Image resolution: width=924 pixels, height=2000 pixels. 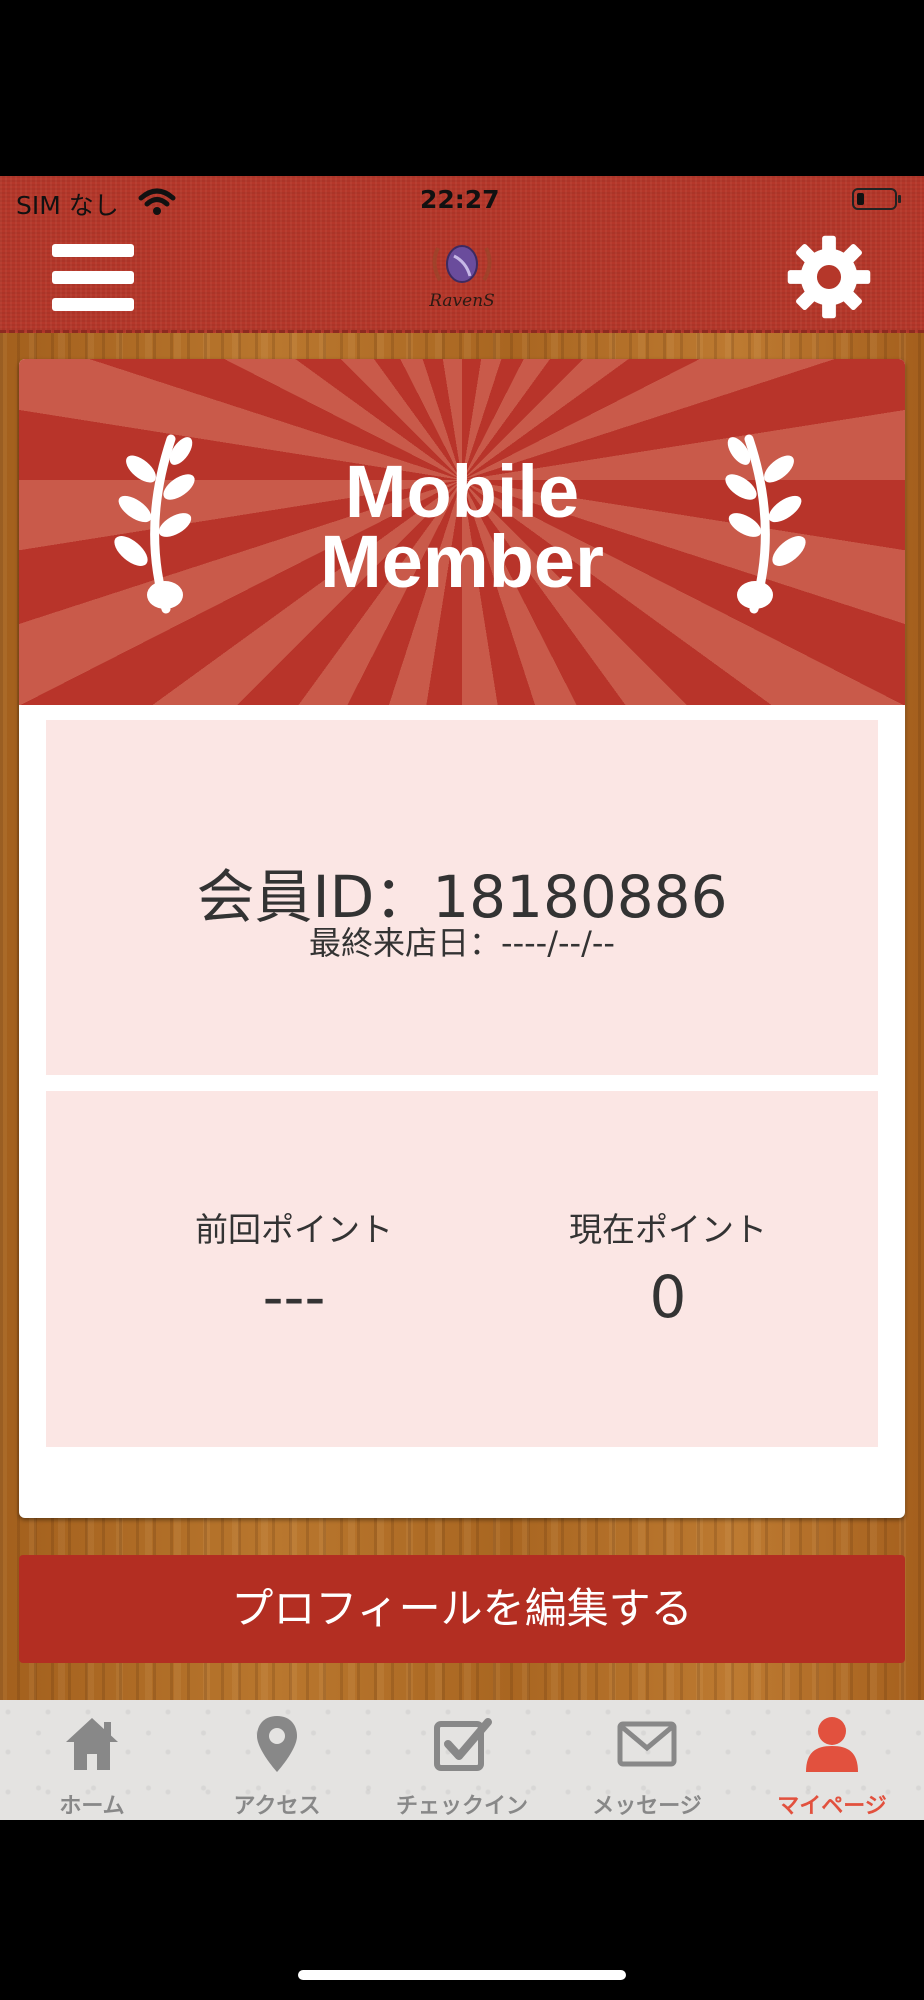 What do you see at coordinates (876, 199) in the screenshot?
I see `battery-icon` at bounding box center [876, 199].